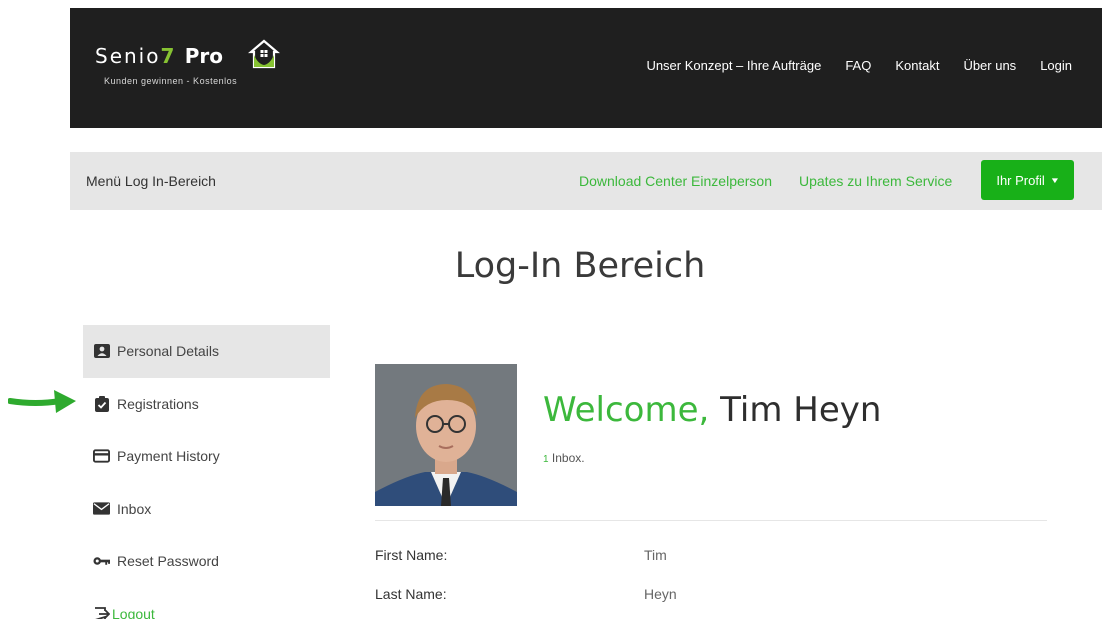 This screenshot has width=1102, height=619. I want to click on page-title: Log-In Bereich, so click(580, 266).